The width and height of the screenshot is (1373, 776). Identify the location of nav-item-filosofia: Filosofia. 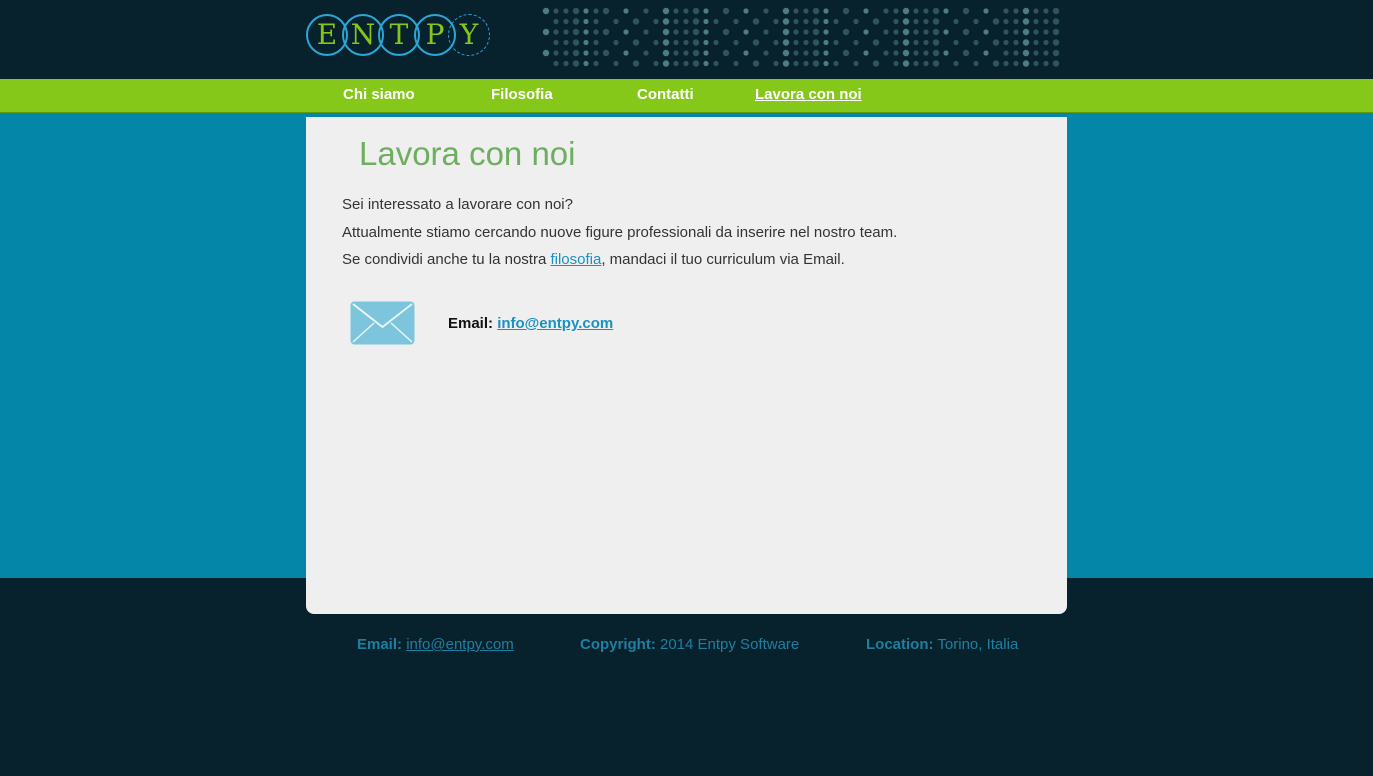
(522, 94).